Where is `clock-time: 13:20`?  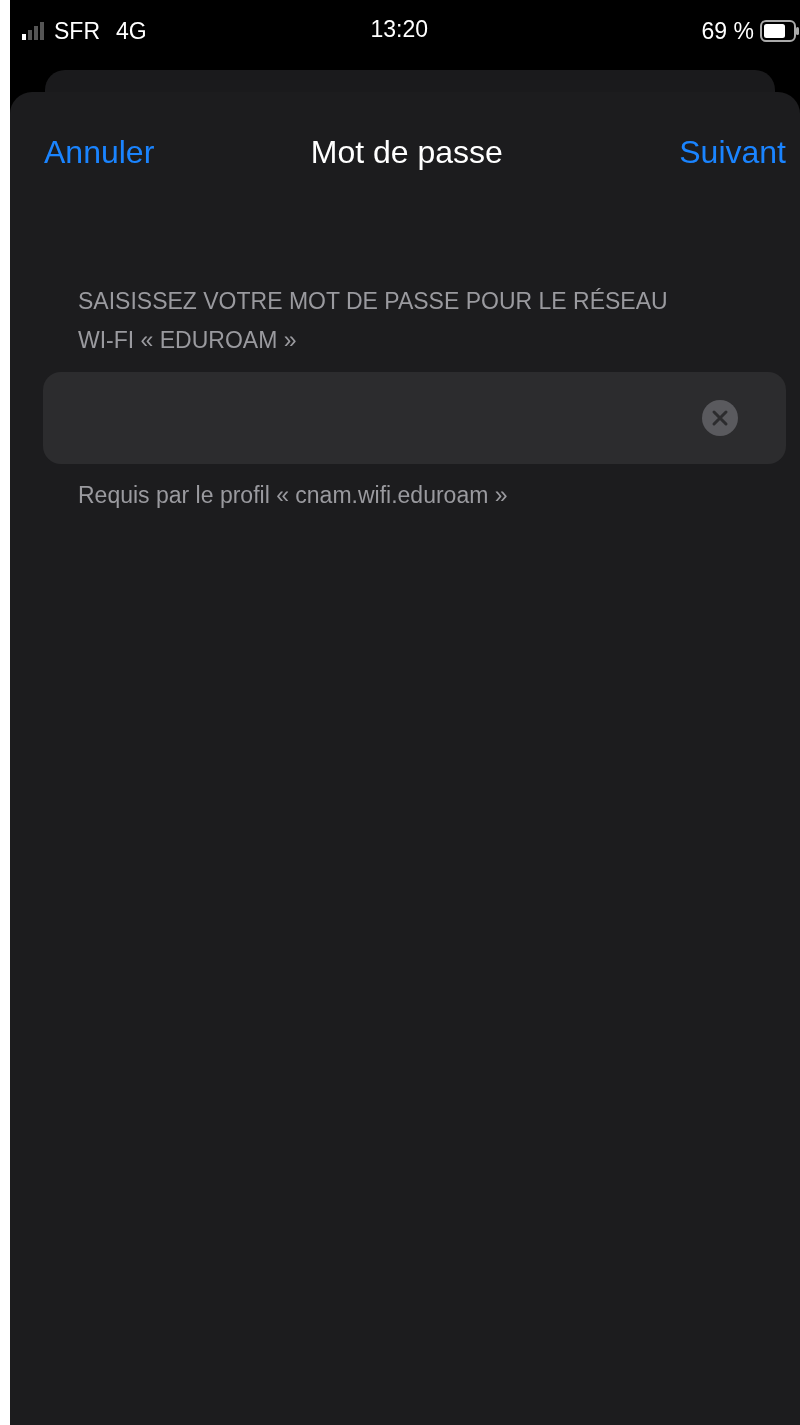 clock-time: 13:20 is located at coordinates (399, 29).